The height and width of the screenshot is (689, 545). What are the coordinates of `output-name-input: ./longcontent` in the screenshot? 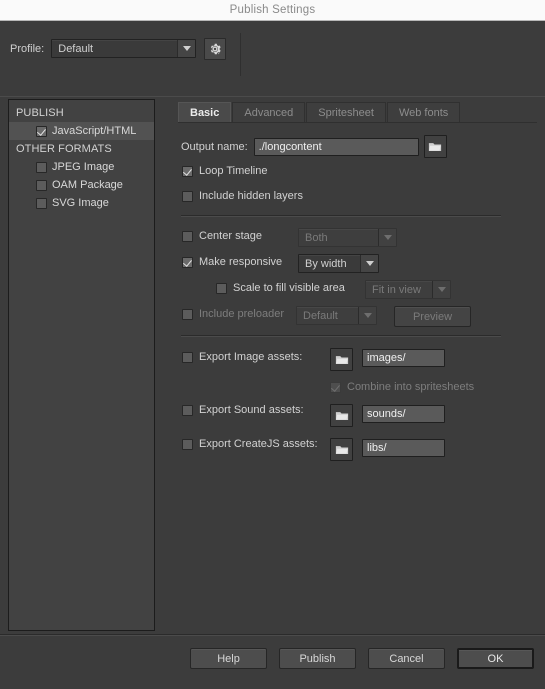 It's located at (336, 146).